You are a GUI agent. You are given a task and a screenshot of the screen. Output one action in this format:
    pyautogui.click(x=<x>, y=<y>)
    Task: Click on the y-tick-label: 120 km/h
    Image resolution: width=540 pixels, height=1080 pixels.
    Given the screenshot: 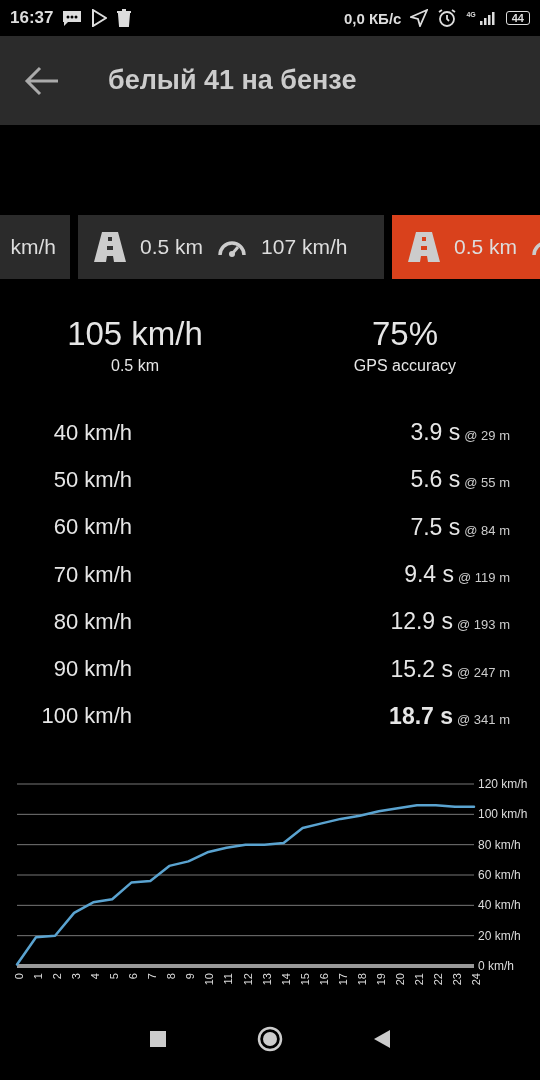 What is the action you would take?
    pyautogui.click(x=503, y=784)
    